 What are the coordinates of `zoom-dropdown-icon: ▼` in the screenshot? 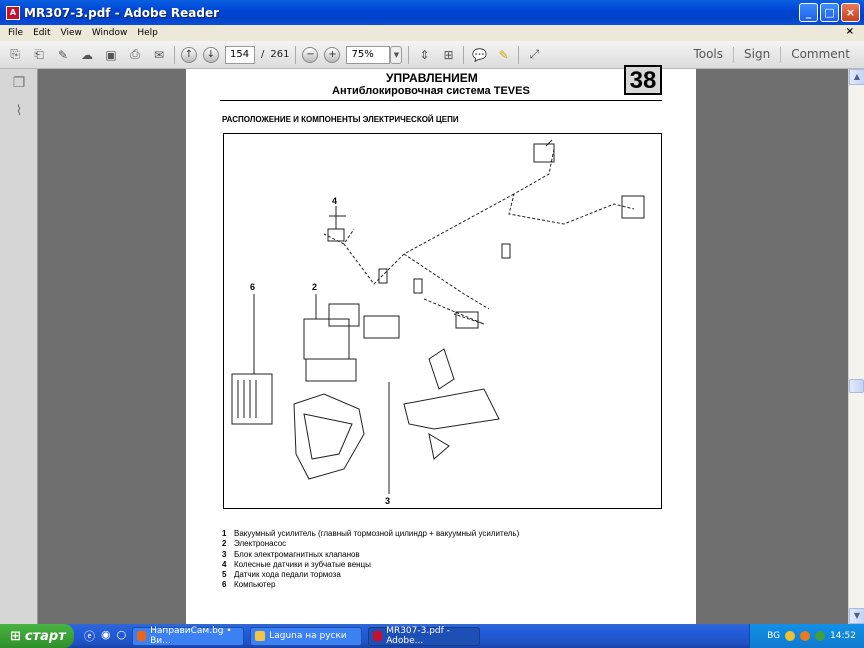 It's located at (396, 54).